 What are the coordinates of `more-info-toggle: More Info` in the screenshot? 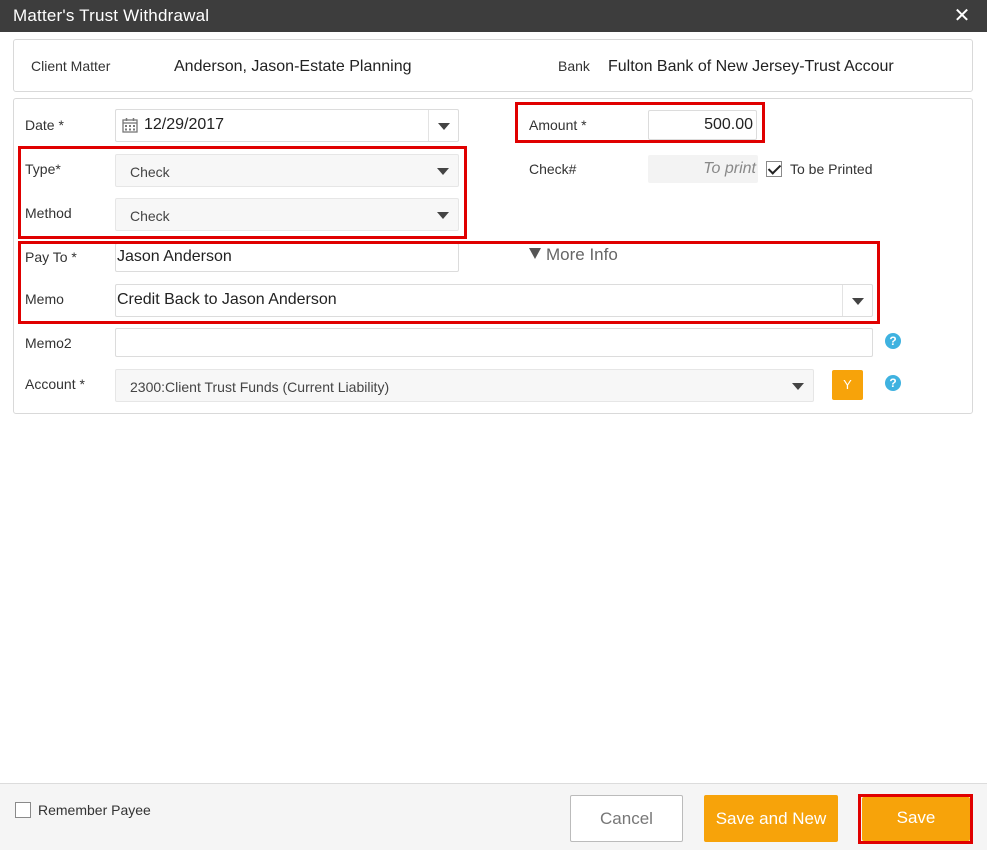 It's located at (573, 255).